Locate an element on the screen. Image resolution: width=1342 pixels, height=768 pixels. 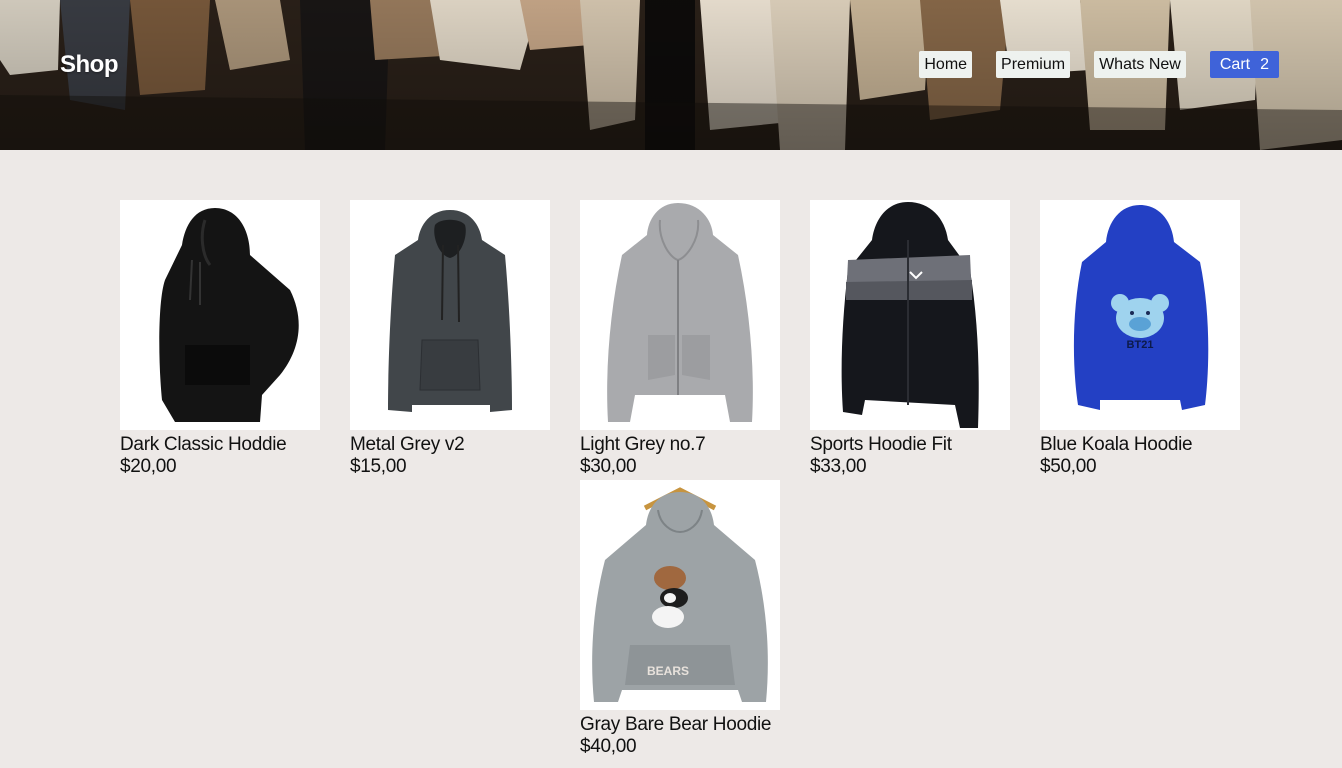
cart-count-badge: 2 is located at coordinates (1264, 64).